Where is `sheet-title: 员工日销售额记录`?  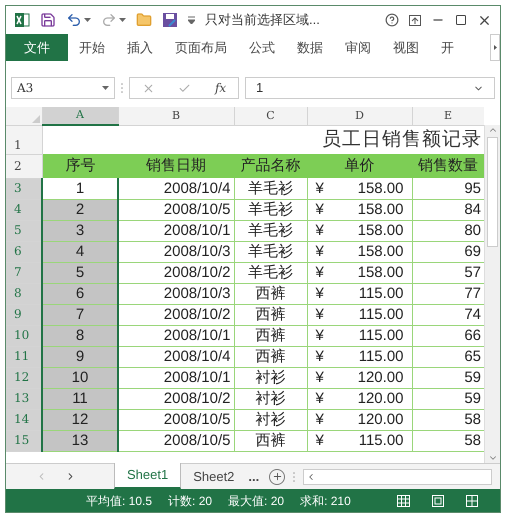
sheet-title: 员工日销售额记录 is located at coordinates (402, 139).